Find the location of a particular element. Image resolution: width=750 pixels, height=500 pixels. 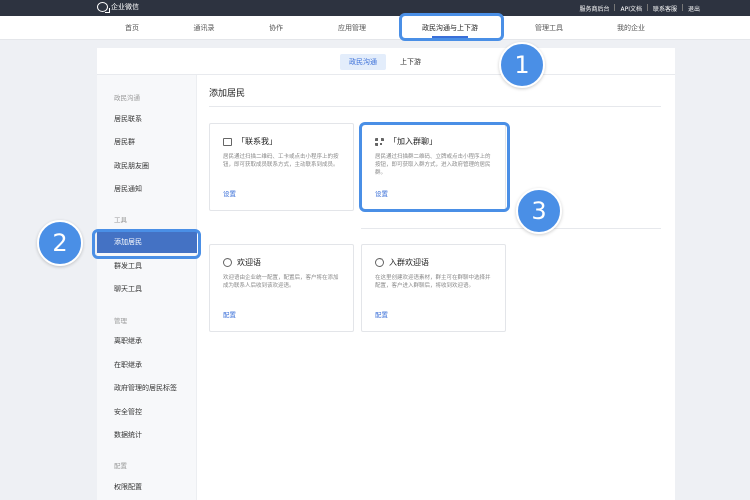

sidebar-group-title: 工具 is located at coordinates (120, 220).